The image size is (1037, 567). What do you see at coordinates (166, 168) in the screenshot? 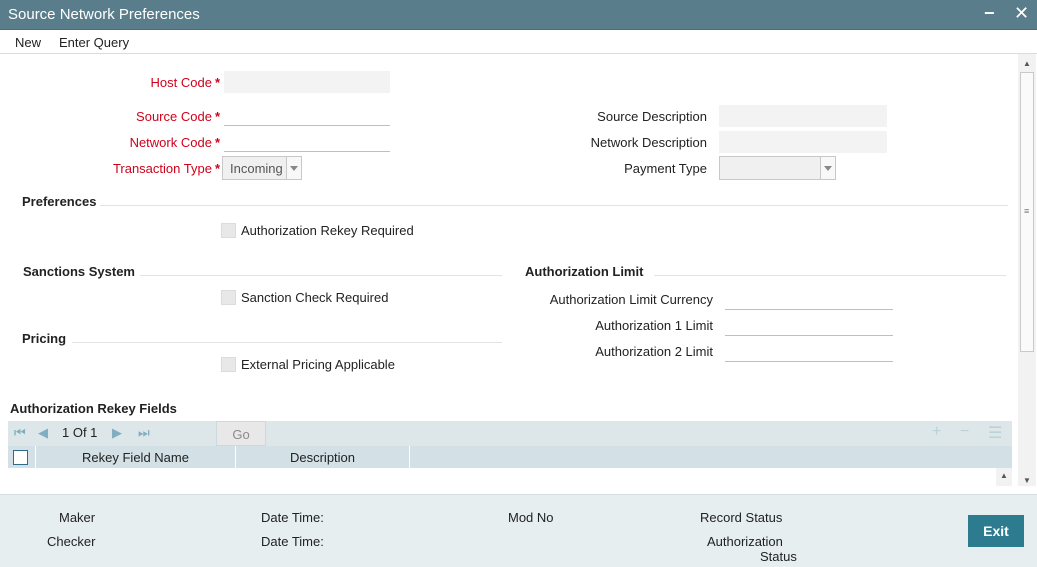
I see `transaction-type-label: Transaction Type *` at bounding box center [166, 168].